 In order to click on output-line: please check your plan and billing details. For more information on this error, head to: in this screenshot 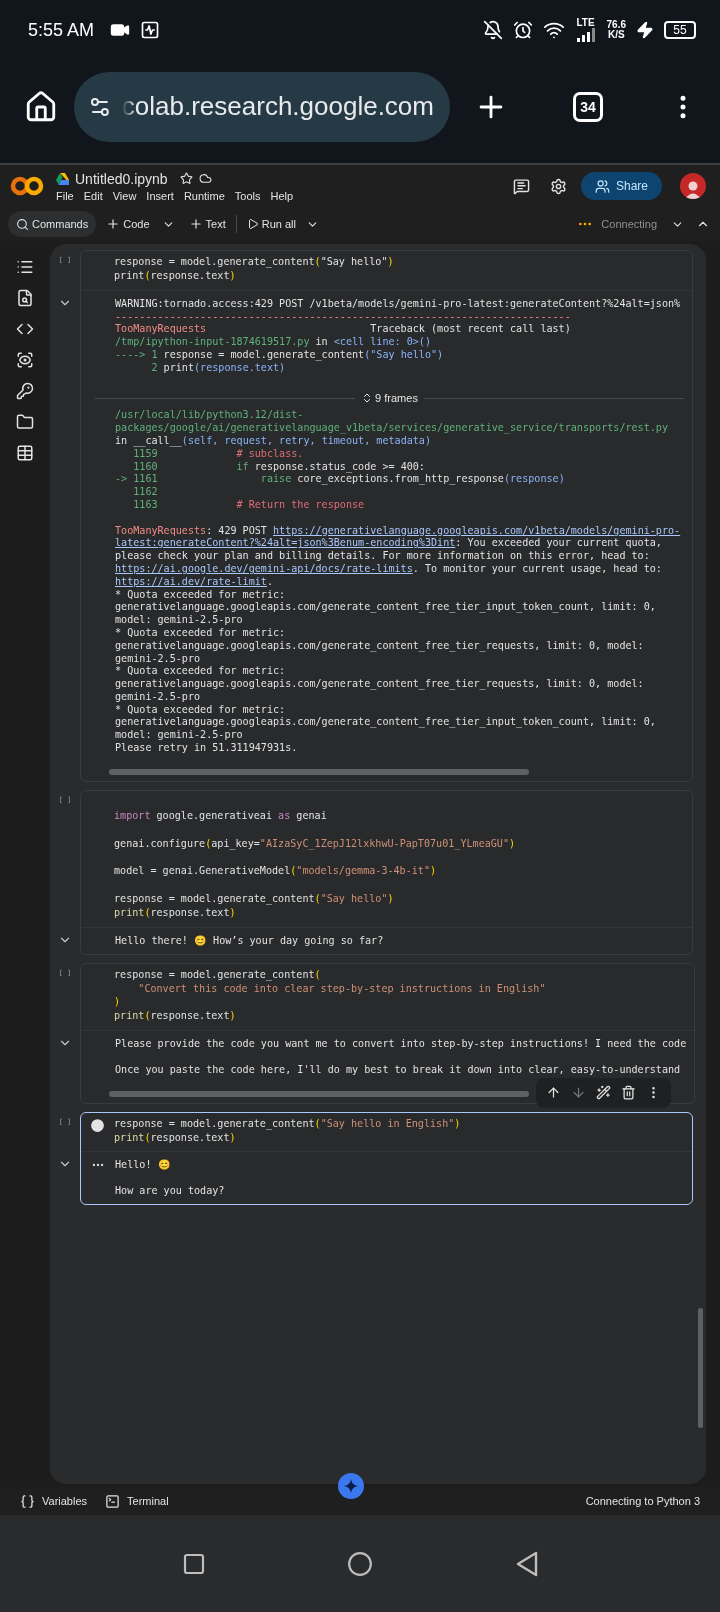, I will do `click(382, 556)`.